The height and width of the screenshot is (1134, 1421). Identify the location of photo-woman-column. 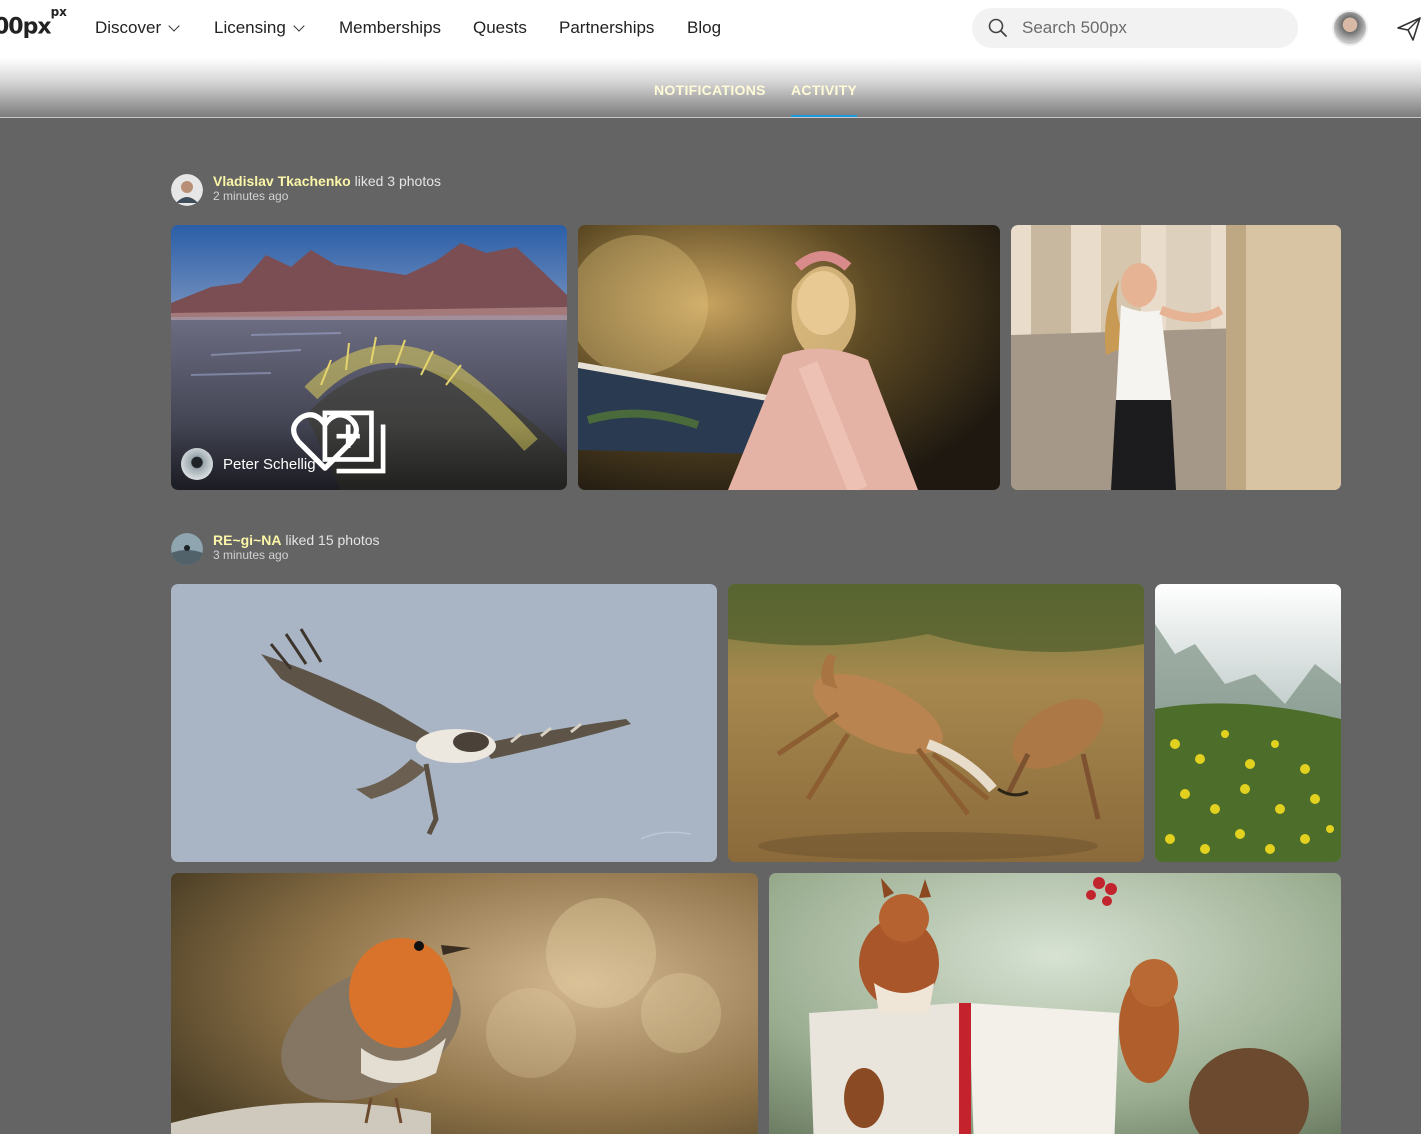
(1176, 357).